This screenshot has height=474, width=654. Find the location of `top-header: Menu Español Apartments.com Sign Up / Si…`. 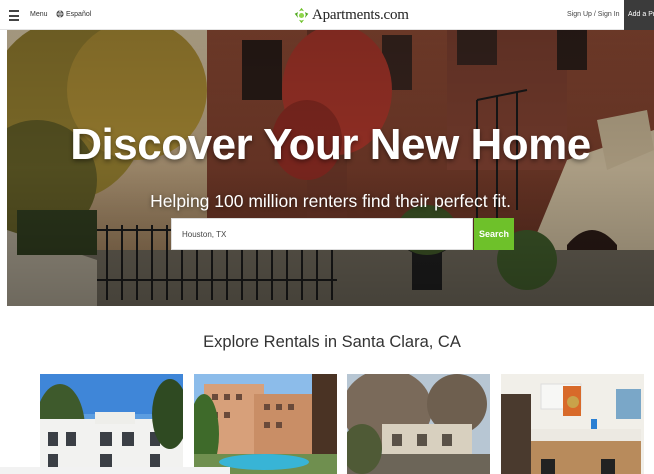

top-header: Menu Español Apartments.com Sign Up / Si… is located at coordinates (327, 15).